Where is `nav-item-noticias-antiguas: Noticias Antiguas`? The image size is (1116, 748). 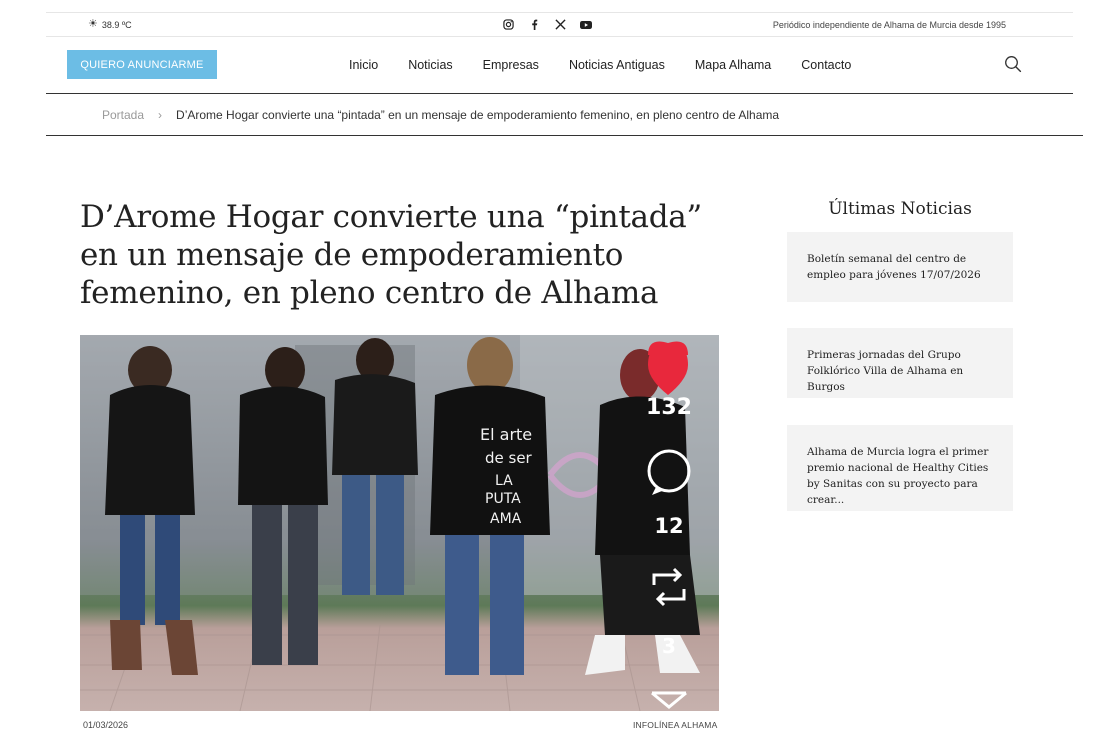 nav-item-noticias-antiguas: Noticias Antiguas is located at coordinates (617, 65).